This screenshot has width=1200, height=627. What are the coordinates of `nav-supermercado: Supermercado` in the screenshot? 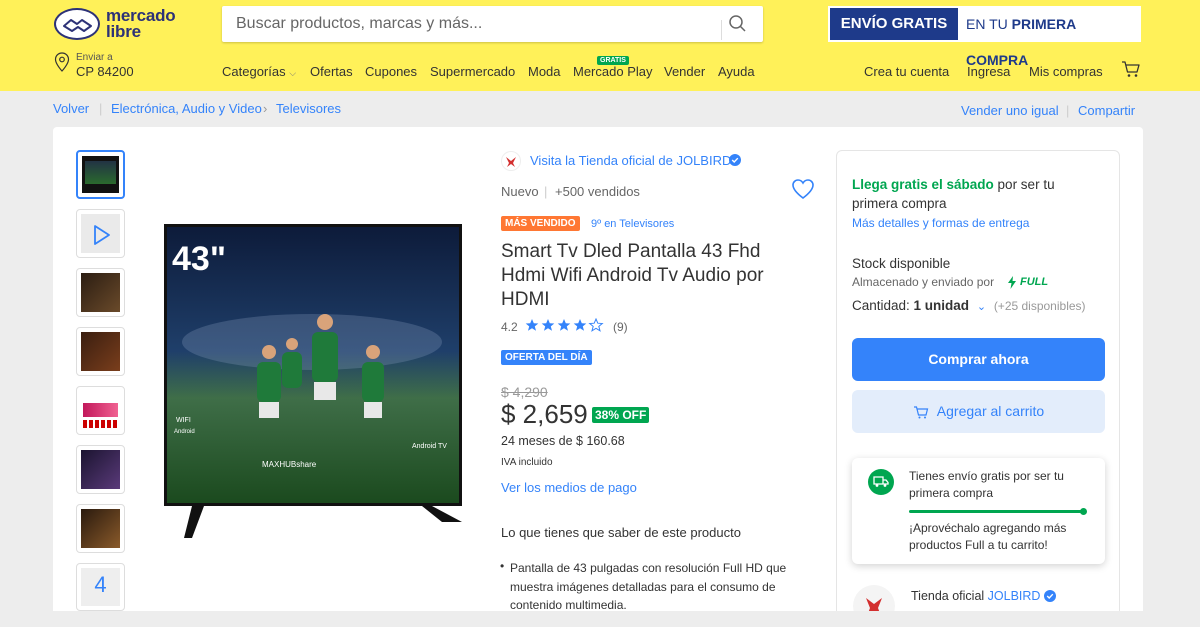 It's located at (472, 71).